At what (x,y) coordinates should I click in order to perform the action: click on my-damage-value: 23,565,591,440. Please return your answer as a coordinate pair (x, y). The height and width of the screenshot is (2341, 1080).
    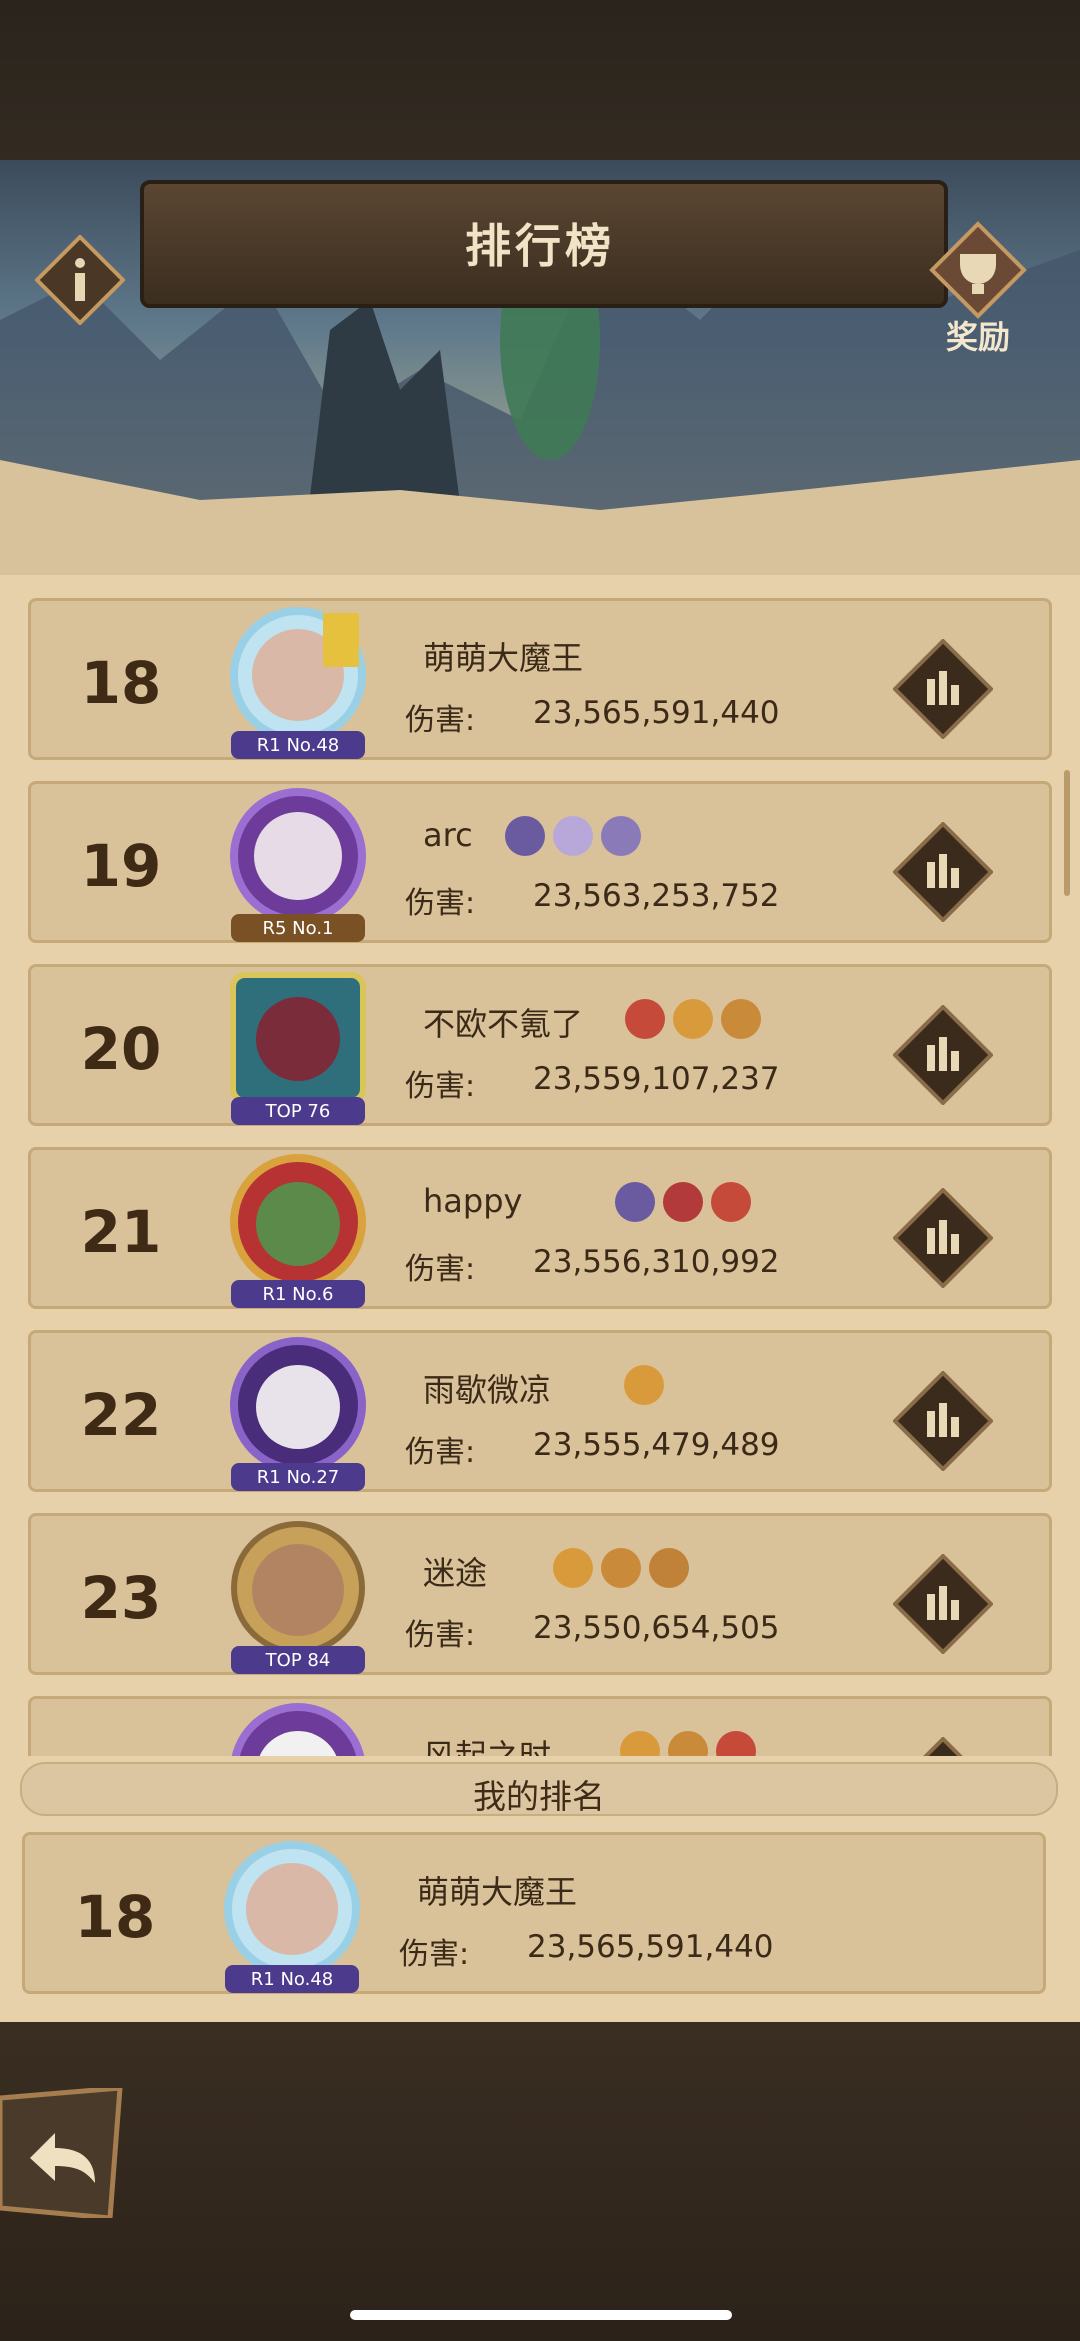
    Looking at the image, I should click on (650, 1947).